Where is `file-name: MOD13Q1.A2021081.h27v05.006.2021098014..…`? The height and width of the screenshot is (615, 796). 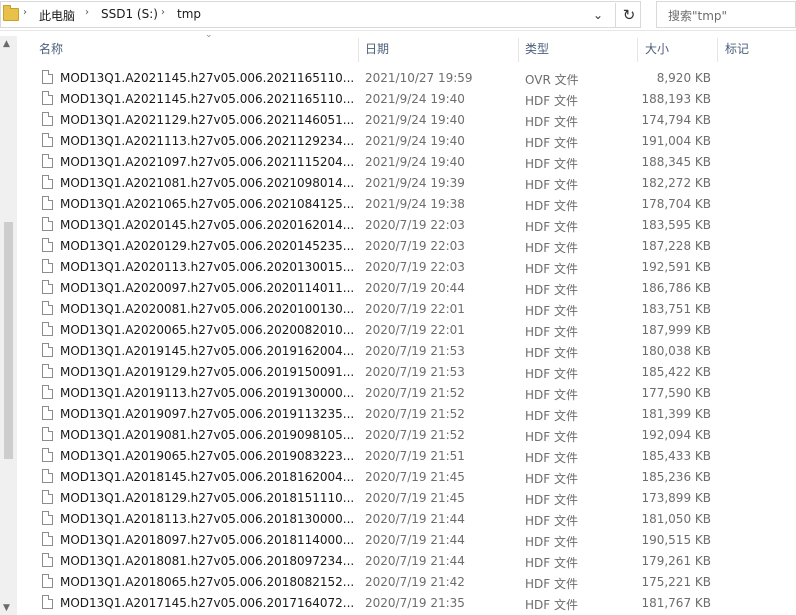
file-name: MOD13Q1.A2021081.h27v05.006.2021098014..… is located at coordinates (210, 183).